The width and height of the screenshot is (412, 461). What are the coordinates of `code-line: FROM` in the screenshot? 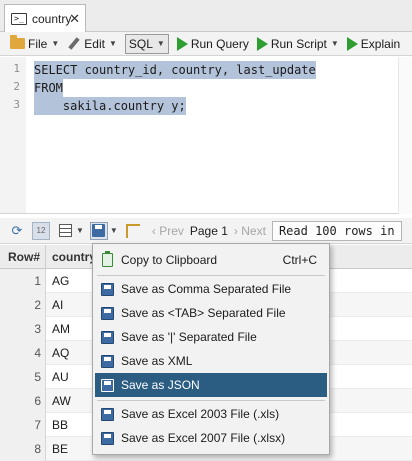 It's located at (48, 88).